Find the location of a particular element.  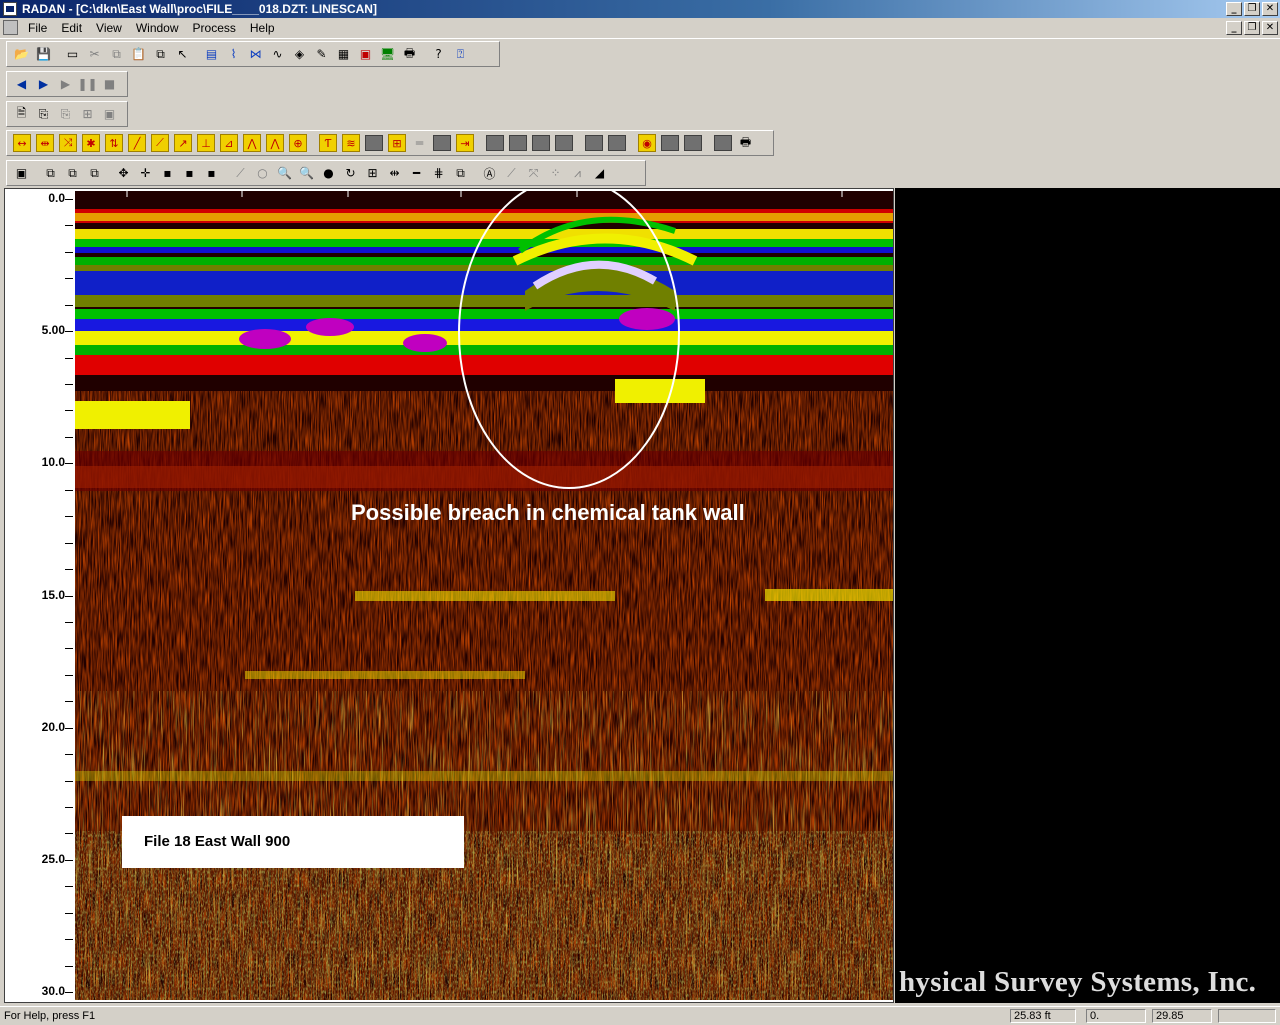

scatter-icon: ⁘ is located at coordinates (555, 173).